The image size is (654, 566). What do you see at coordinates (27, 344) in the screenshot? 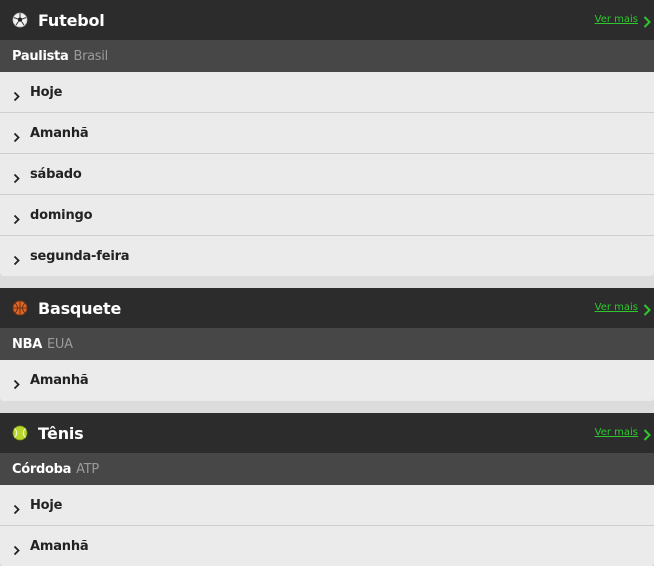
I see `league-name: NBA` at bounding box center [27, 344].